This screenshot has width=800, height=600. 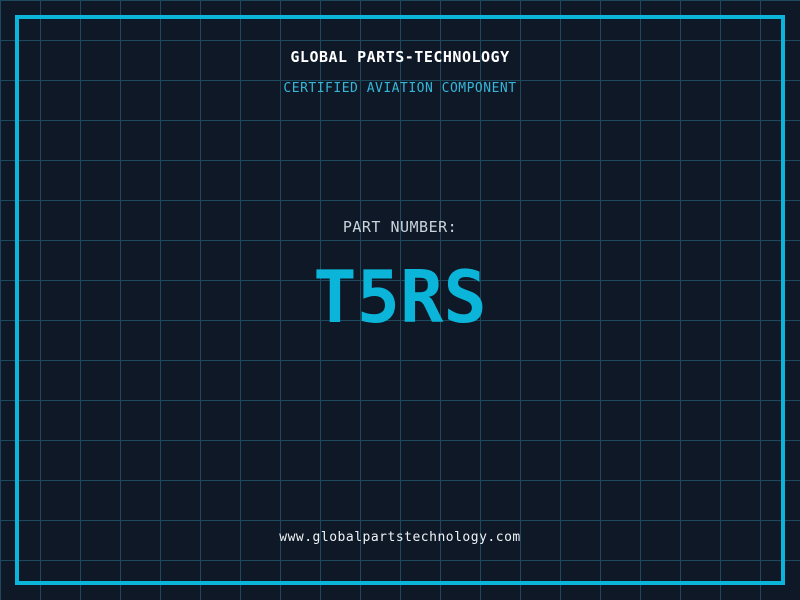 What do you see at coordinates (400, 88) in the screenshot?
I see `certification-subtitle: CERTIFIED AVIATION COMPONENT` at bounding box center [400, 88].